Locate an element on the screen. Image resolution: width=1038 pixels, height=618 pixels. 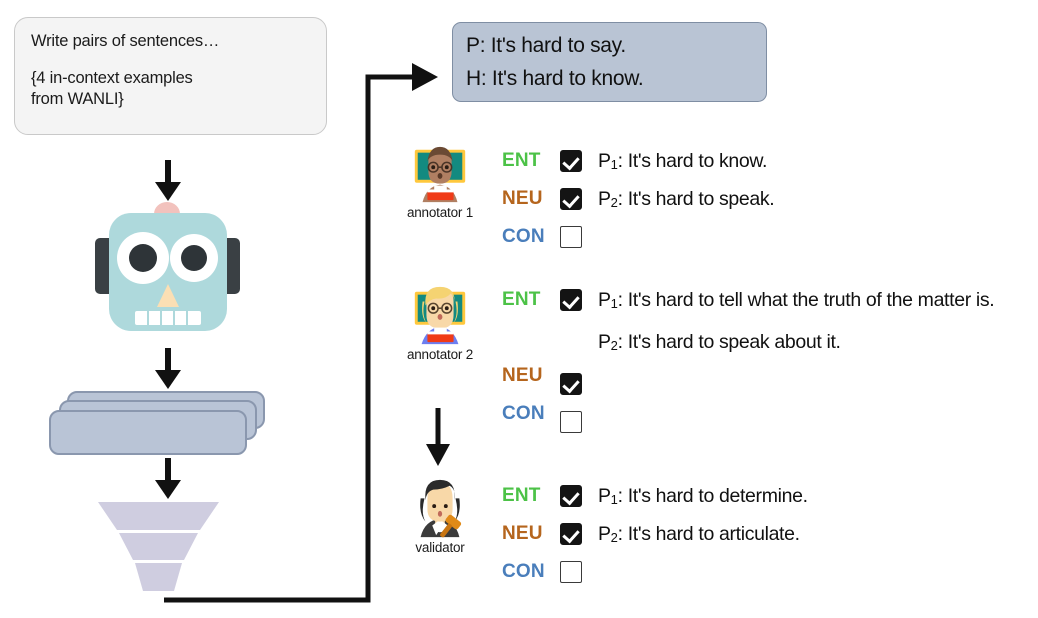
judge-woman-icon is located at coordinates (441, 508).